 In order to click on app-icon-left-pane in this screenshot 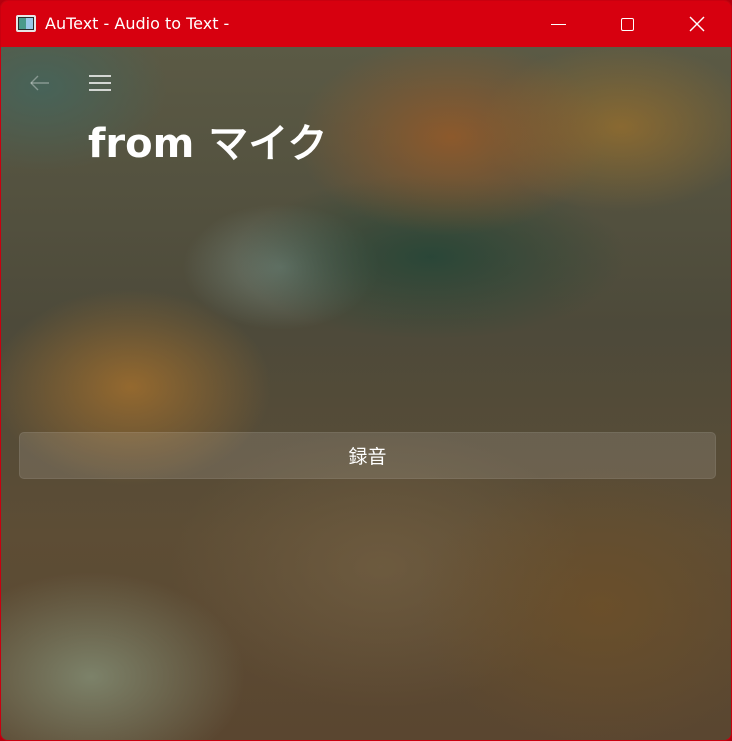, I will do `click(22, 23)`.